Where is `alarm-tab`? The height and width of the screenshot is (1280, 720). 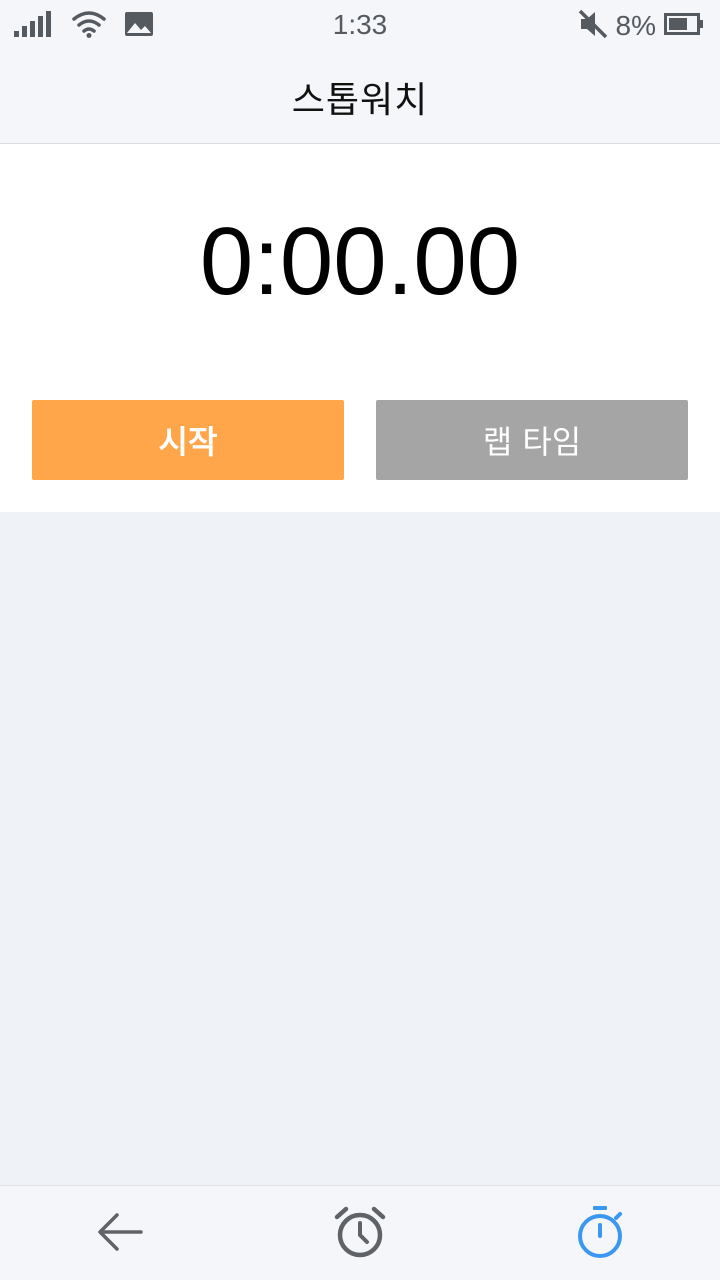
alarm-tab is located at coordinates (360, 1234).